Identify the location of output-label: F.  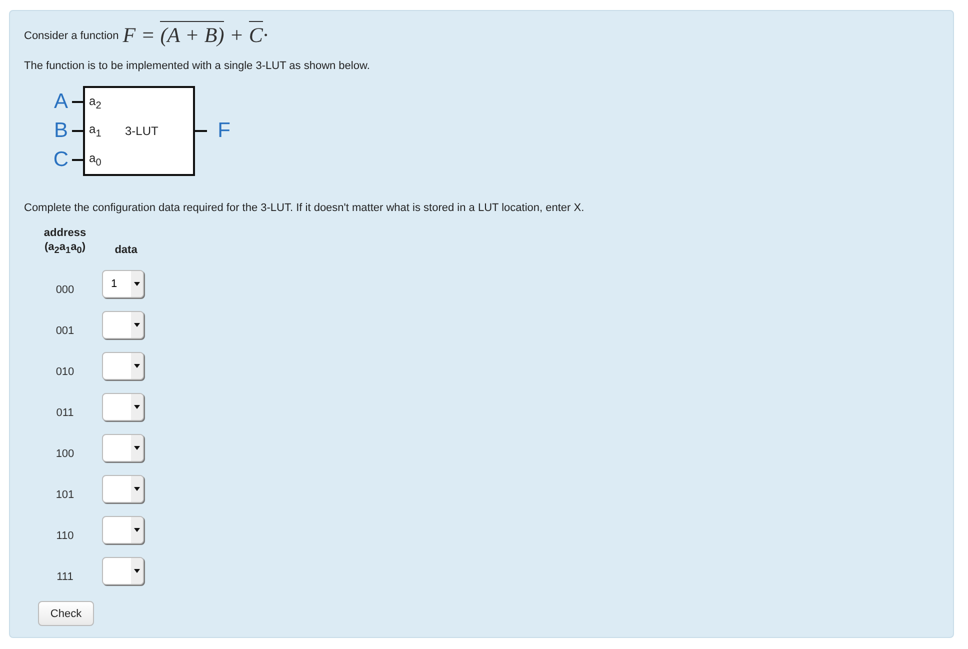
(224, 131).